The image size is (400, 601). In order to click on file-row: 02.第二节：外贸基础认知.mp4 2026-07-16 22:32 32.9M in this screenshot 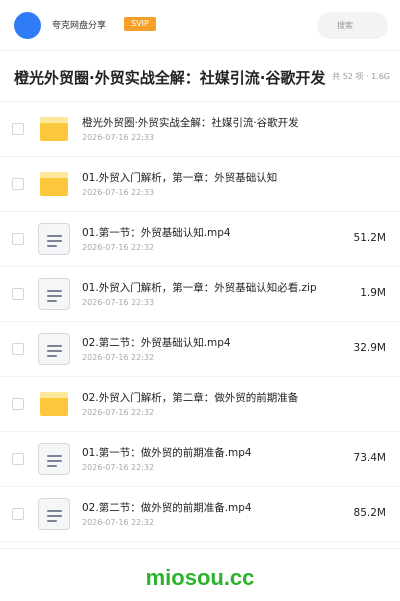, I will do `click(200, 349)`.